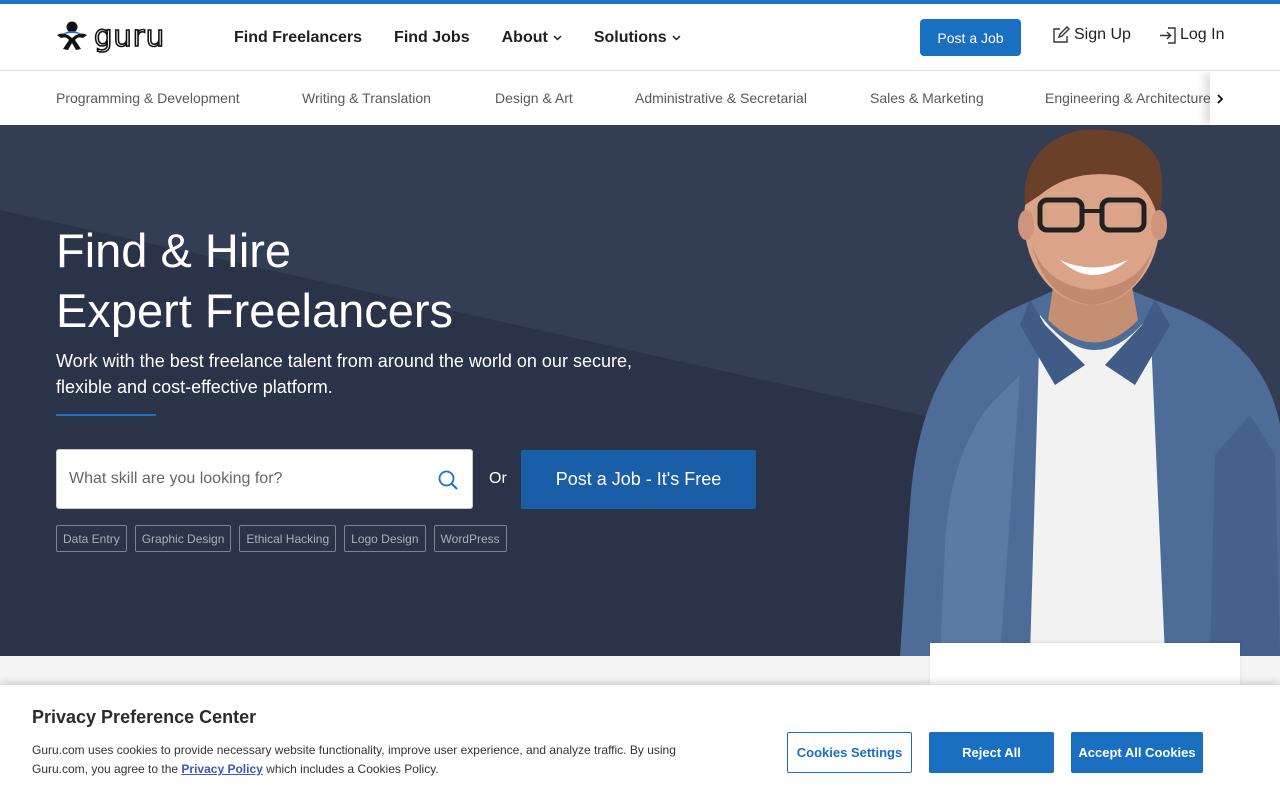 The height and width of the screenshot is (800, 1280). Describe the element at coordinates (1202, 34) in the screenshot. I see `log-in-label: Log In` at that location.